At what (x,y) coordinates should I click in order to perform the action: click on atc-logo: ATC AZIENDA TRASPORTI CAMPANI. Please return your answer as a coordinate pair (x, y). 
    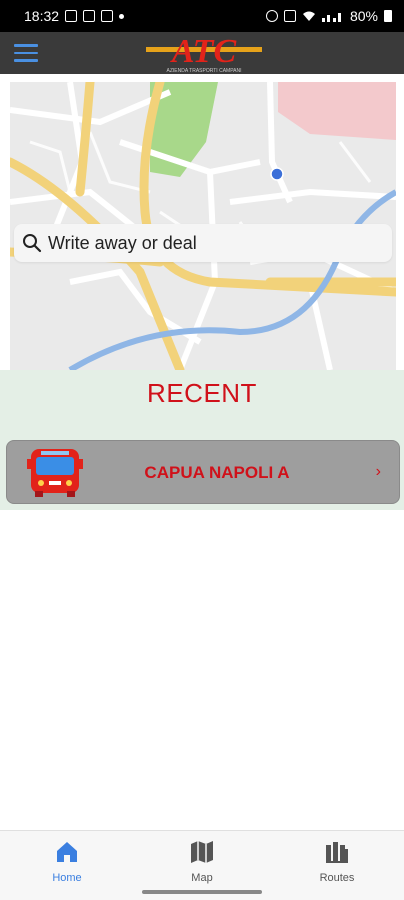
    Looking at the image, I should click on (204, 53).